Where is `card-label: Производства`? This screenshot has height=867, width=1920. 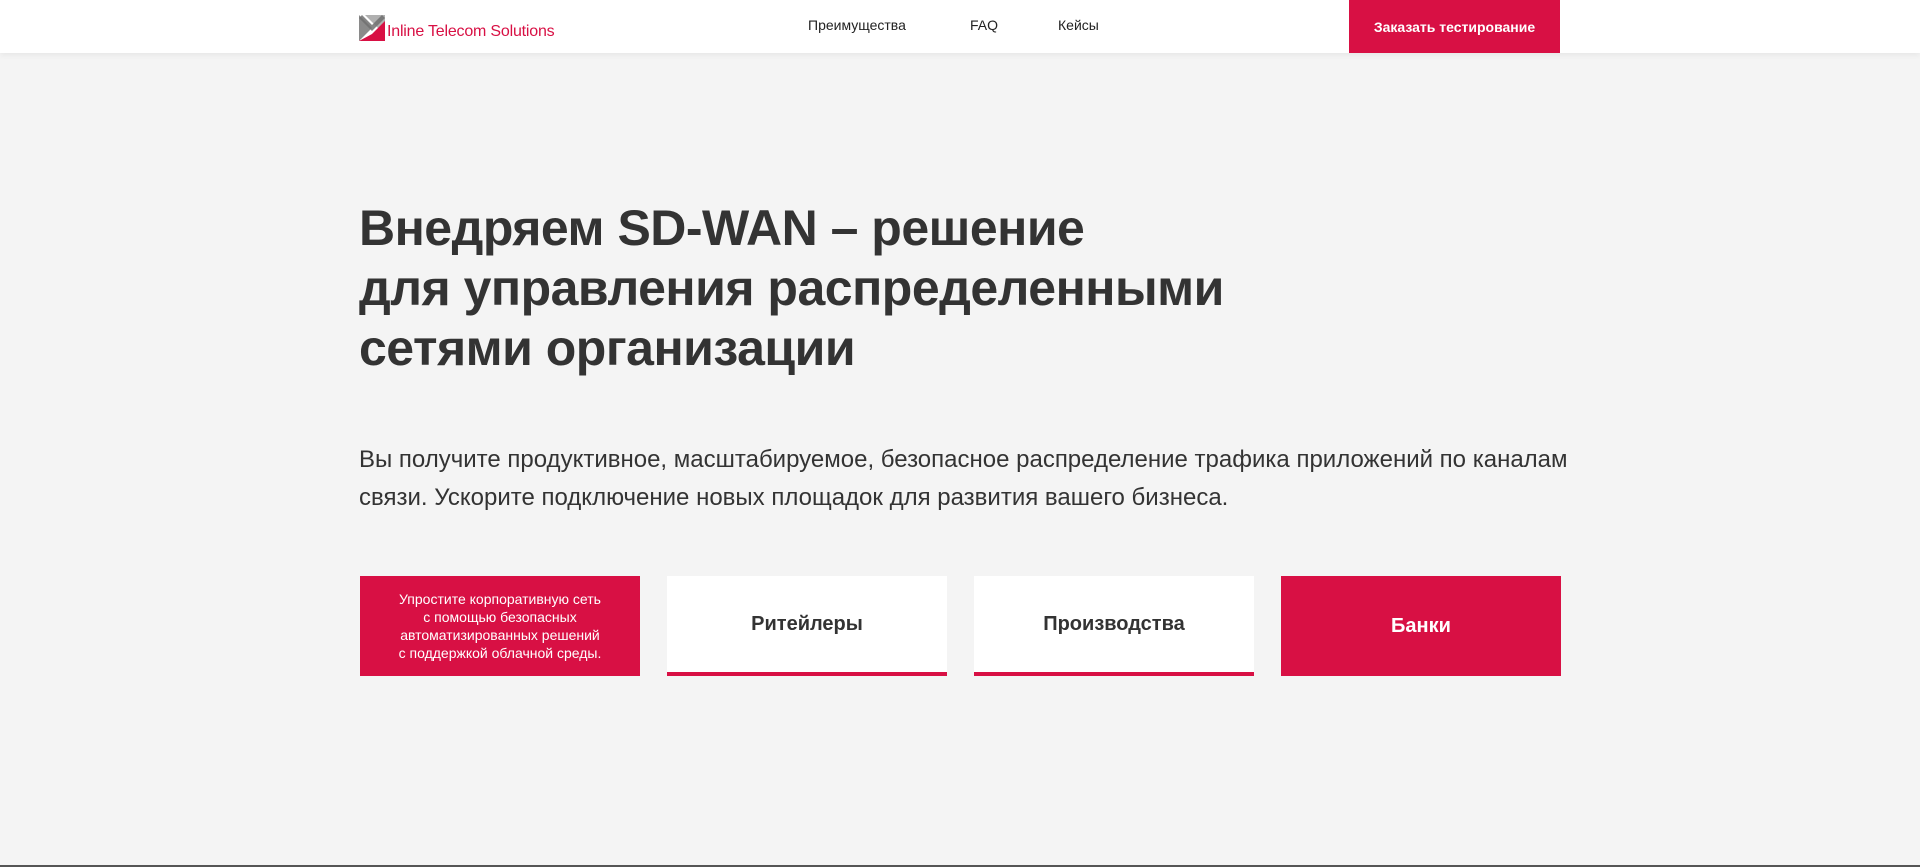
card-label: Производства is located at coordinates (1114, 623).